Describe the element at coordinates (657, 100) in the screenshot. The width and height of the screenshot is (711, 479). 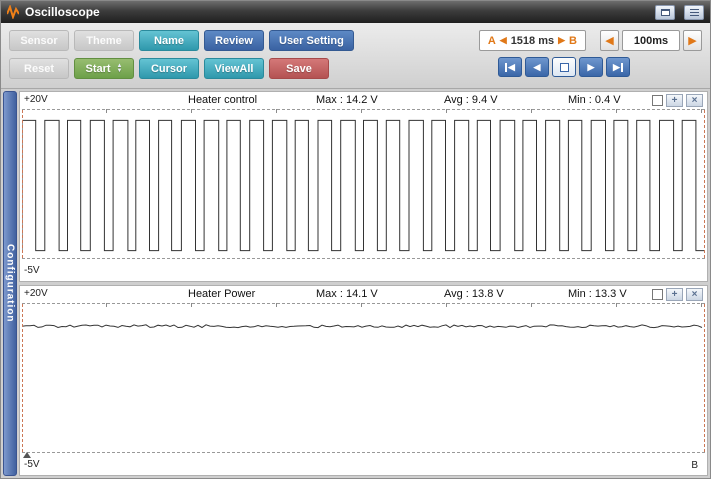
I see `panel1-checkbox` at that location.